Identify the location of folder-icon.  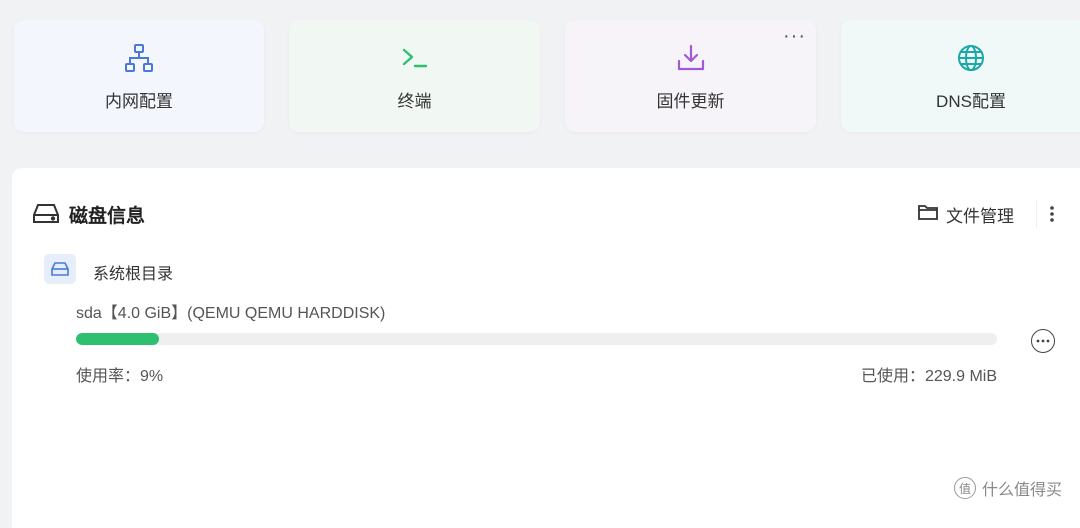
(928, 214).